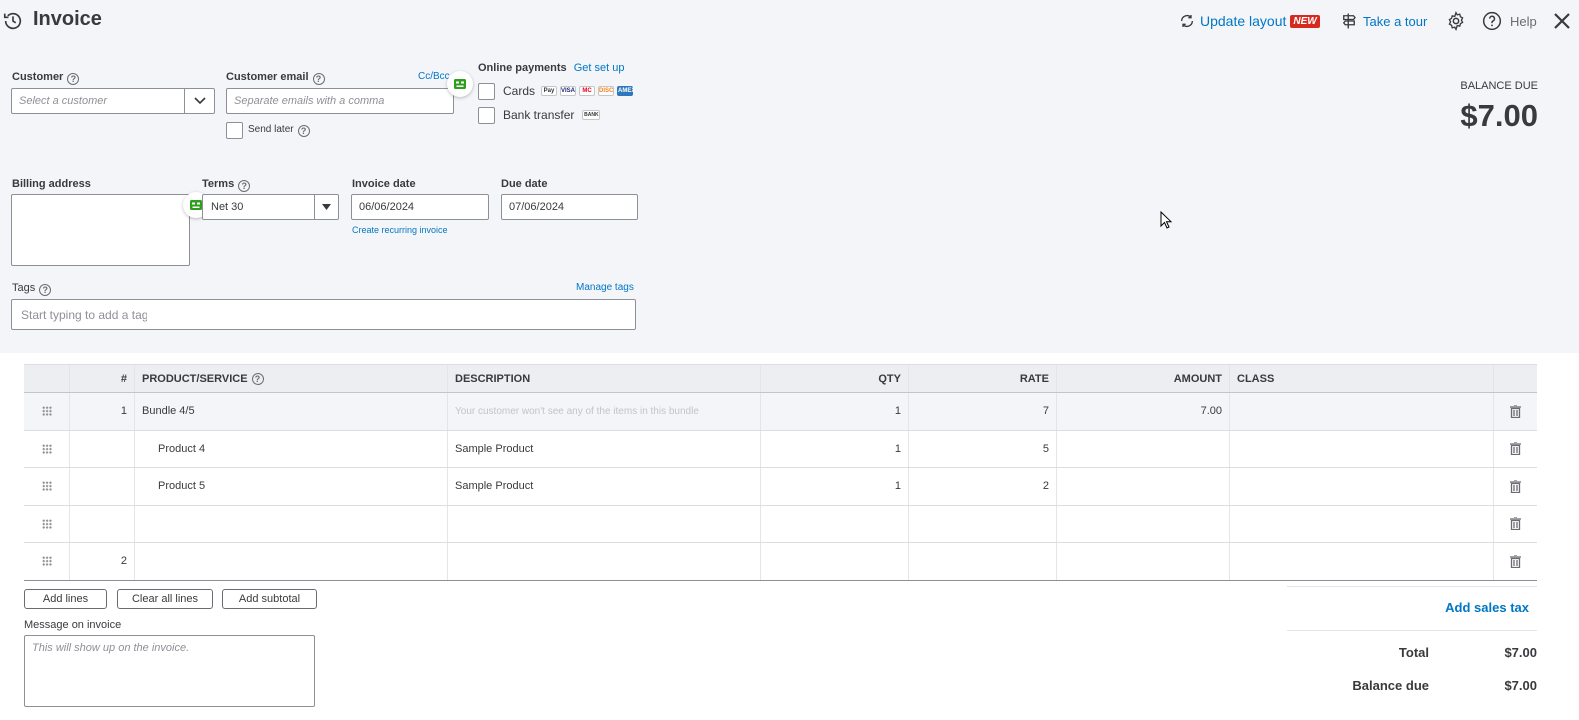 This screenshot has height=720, width=1579. I want to click on take-tour-label: Take a tour, so click(1395, 21).